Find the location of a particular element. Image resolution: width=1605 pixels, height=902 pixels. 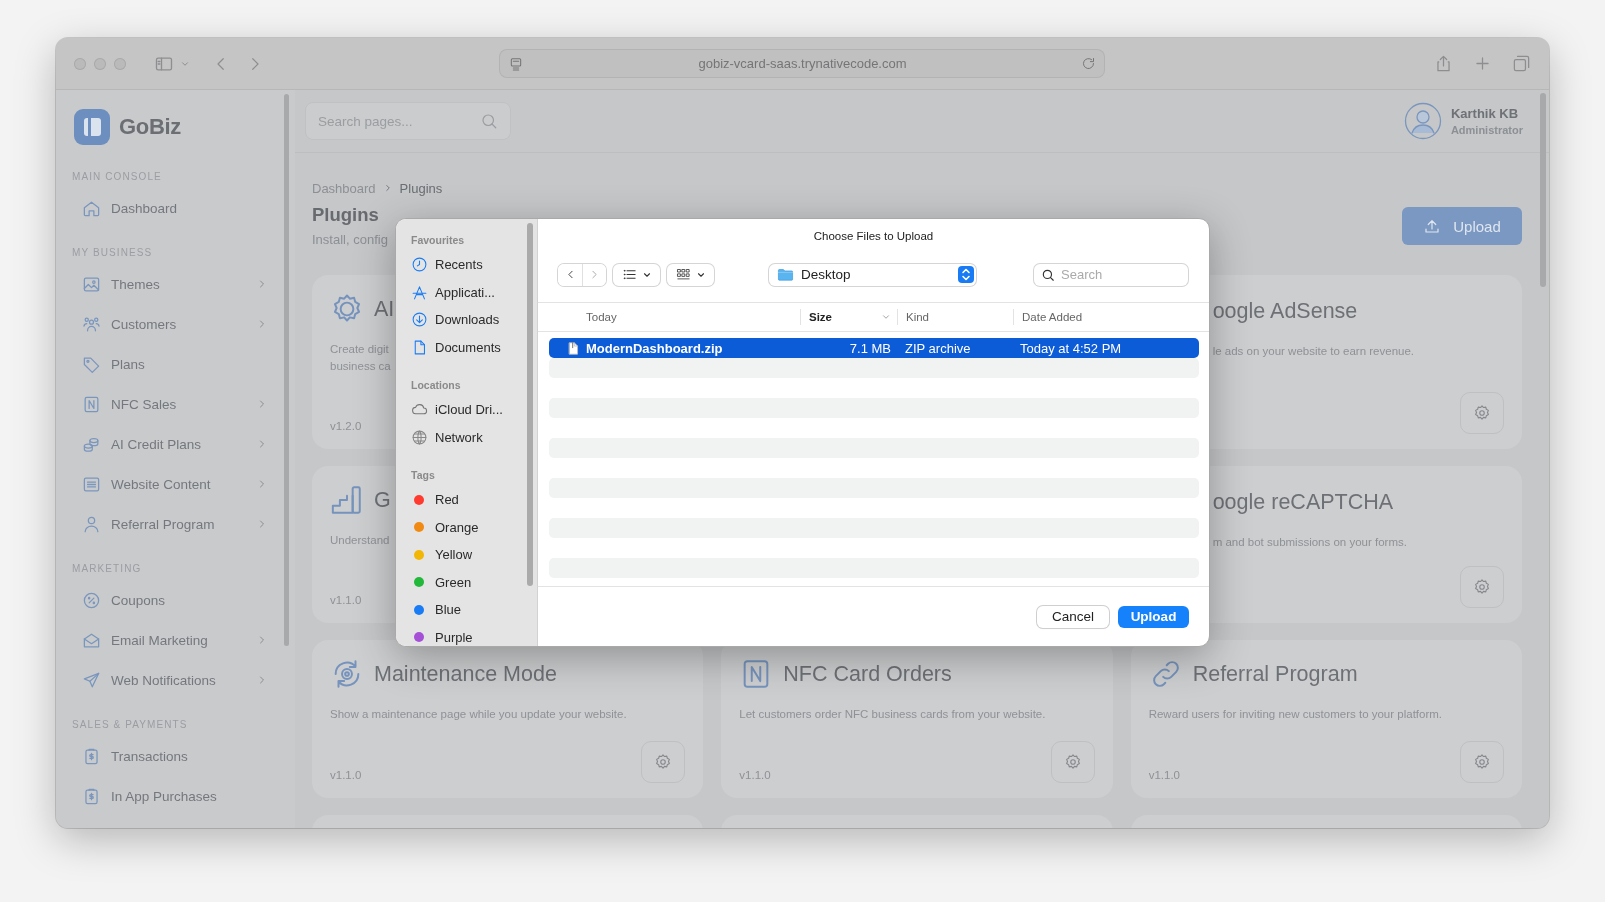

sidebar-item: Orange is located at coordinates (474, 527).